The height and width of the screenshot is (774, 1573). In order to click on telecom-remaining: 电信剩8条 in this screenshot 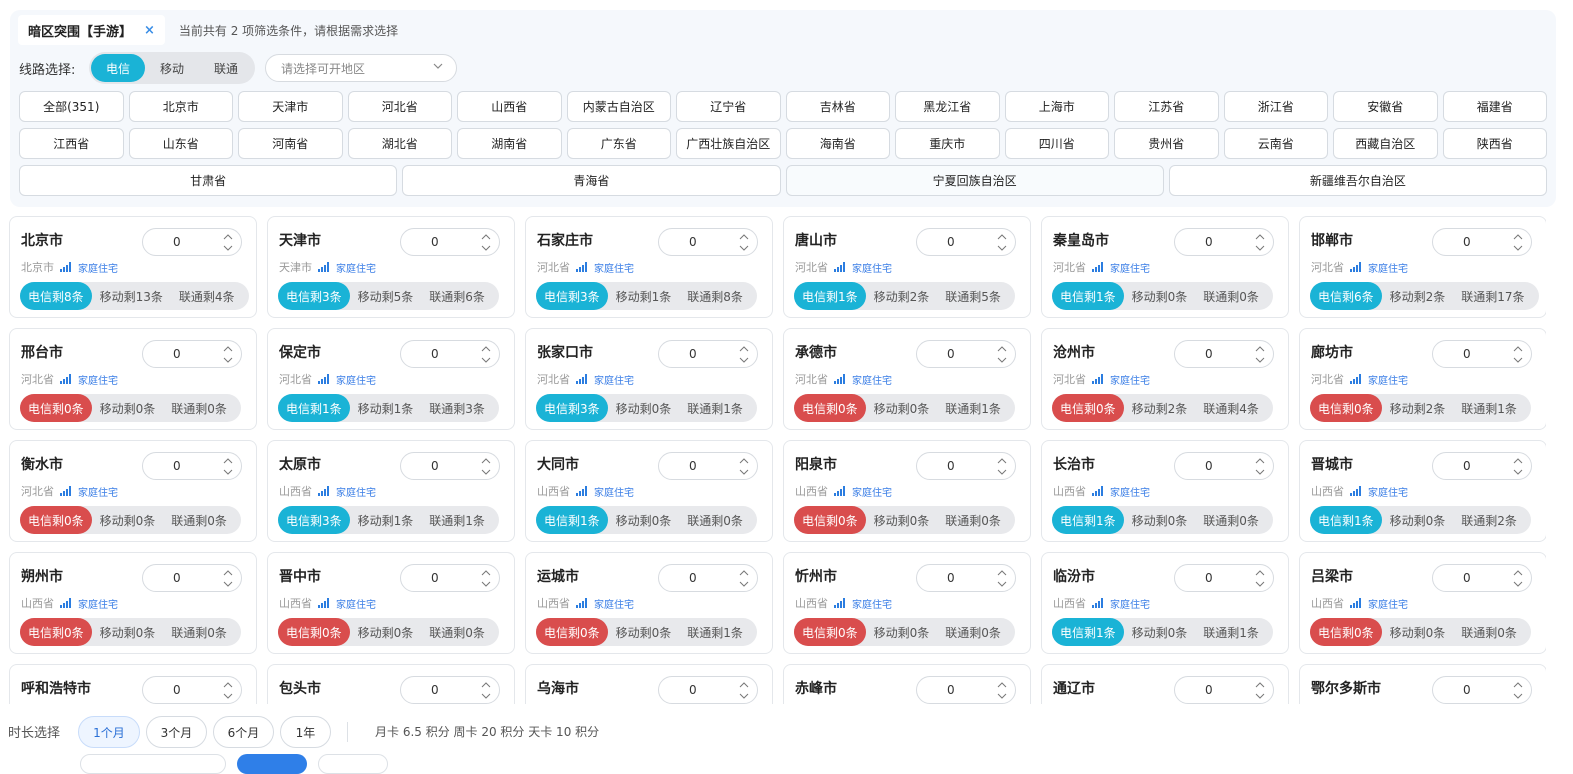, I will do `click(56, 296)`.